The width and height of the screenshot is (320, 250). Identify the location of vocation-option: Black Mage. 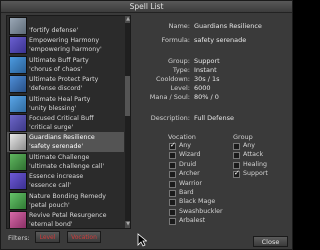
(199, 202).